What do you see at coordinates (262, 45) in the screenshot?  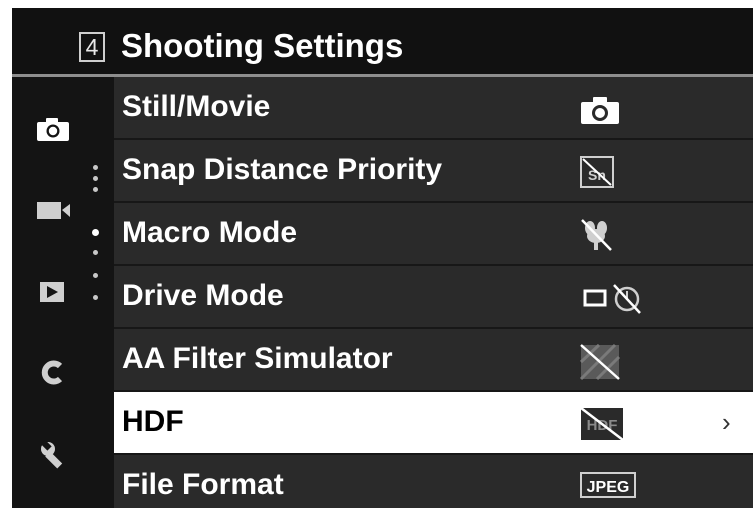 I see `page-title: Shooting Settings` at bounding box center [262, 45].